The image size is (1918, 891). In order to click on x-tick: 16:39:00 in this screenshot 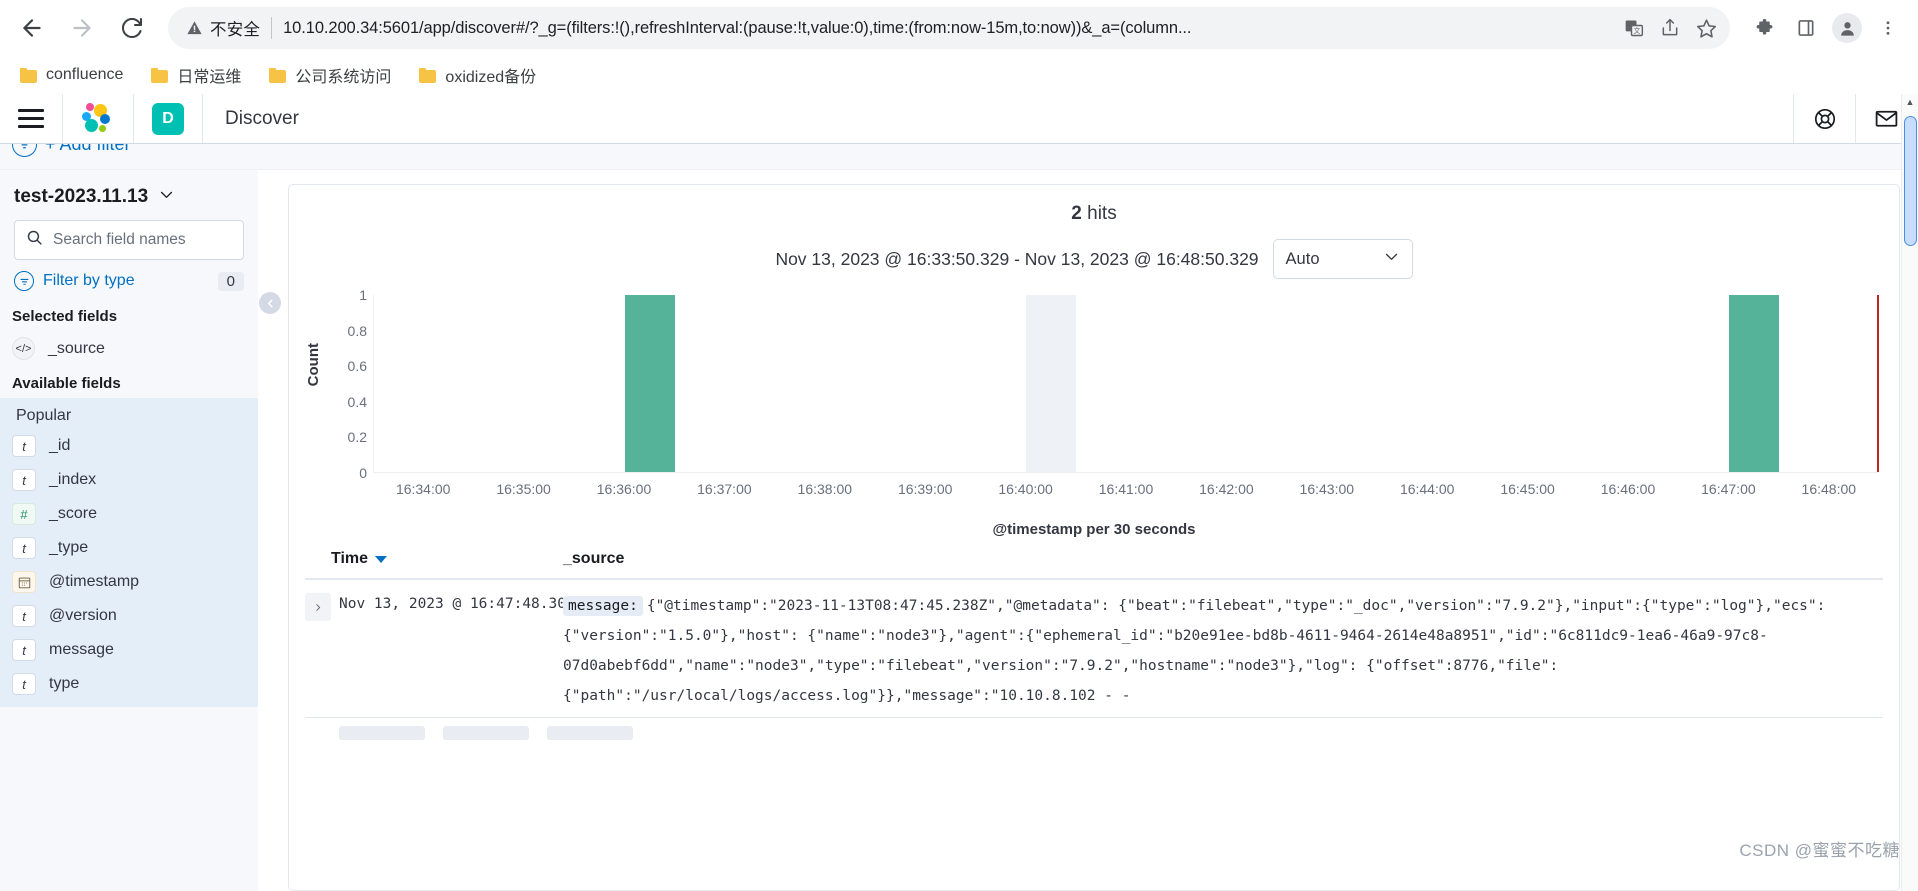, I will do `click(925, 489)`.